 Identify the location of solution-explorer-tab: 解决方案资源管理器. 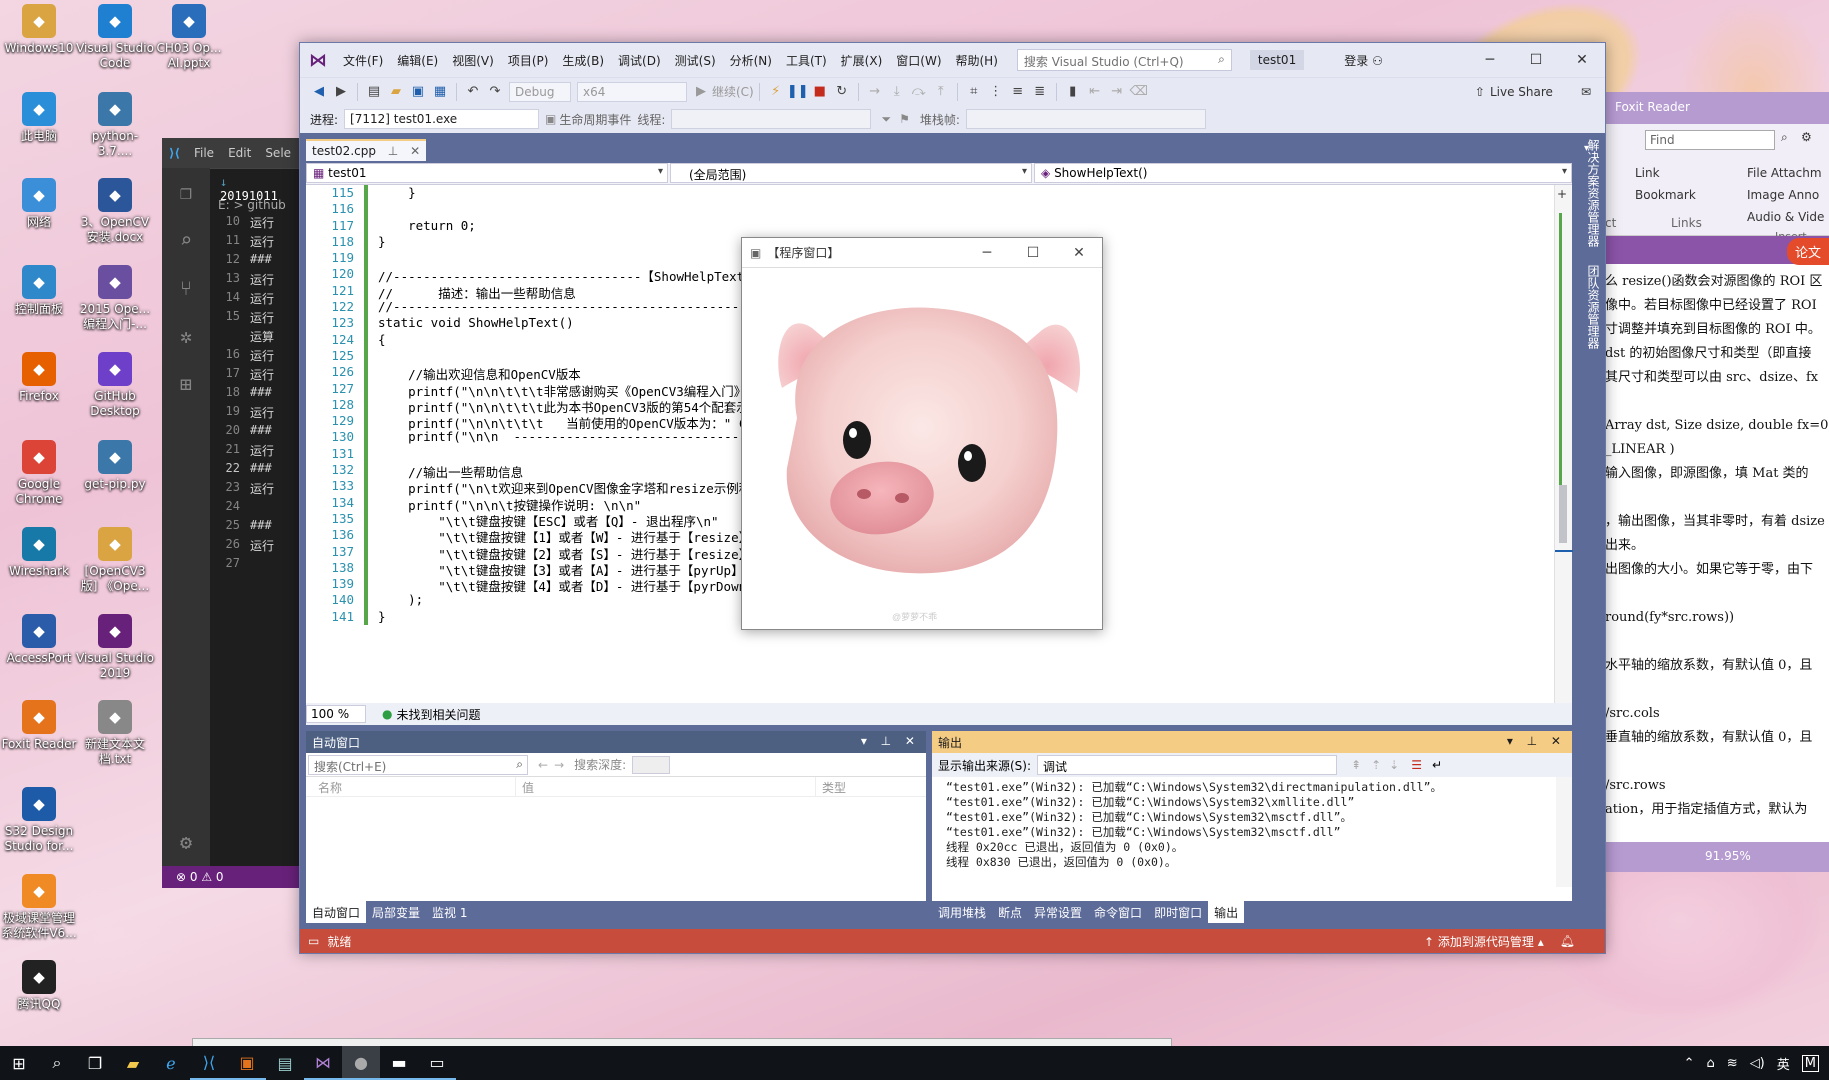
(1593, 193).